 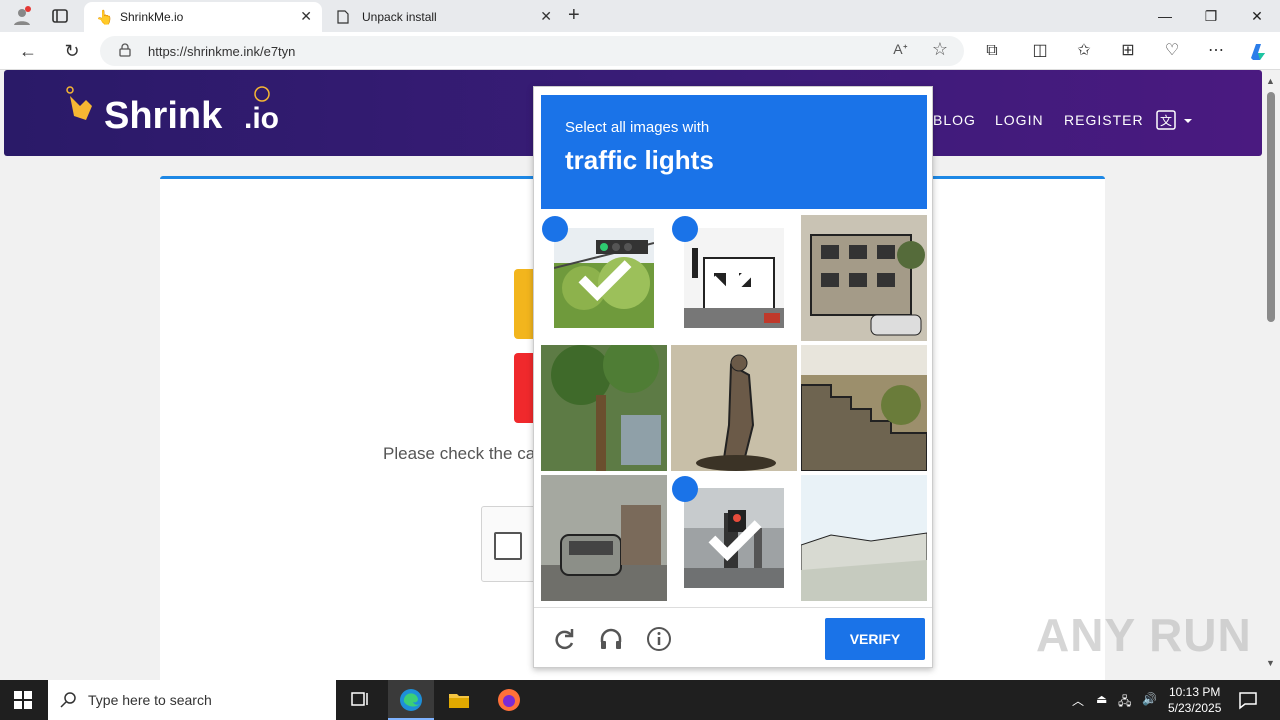 What do you see at coordinates (1257, 16) in the screenshot?
I see `close-window-icon: ✕` at bounding box center [1257, 16].